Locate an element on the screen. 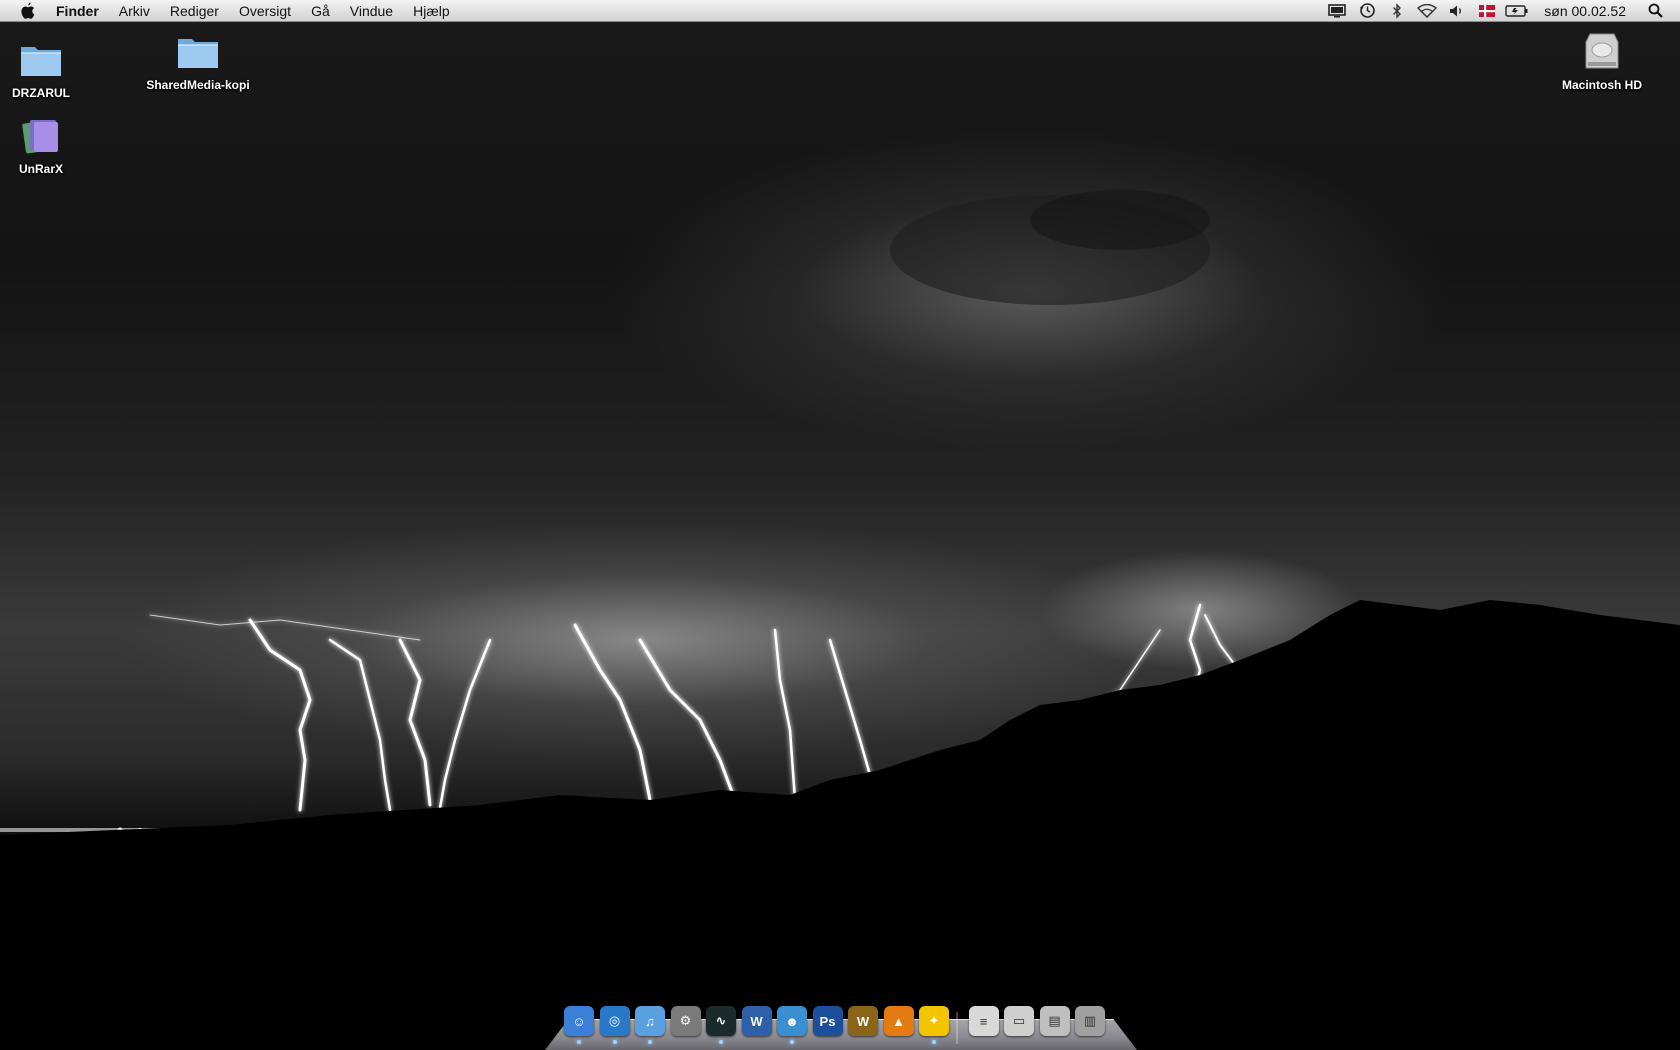 This screenshot has width=1680, height=1050. desktop-icon-macintosh-hd: Macintosh HD is located at coordinates (1602, 61).